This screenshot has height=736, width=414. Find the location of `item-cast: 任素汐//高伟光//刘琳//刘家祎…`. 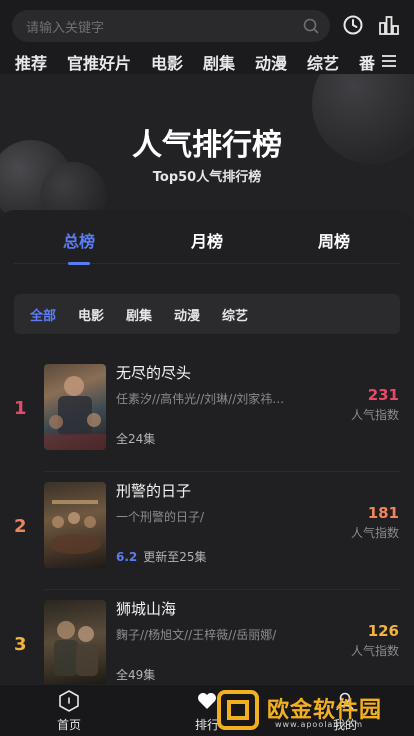

item-cast: 任素汐//高伟光//刘琳//刘家祎… is located at coordinates (200, 399).